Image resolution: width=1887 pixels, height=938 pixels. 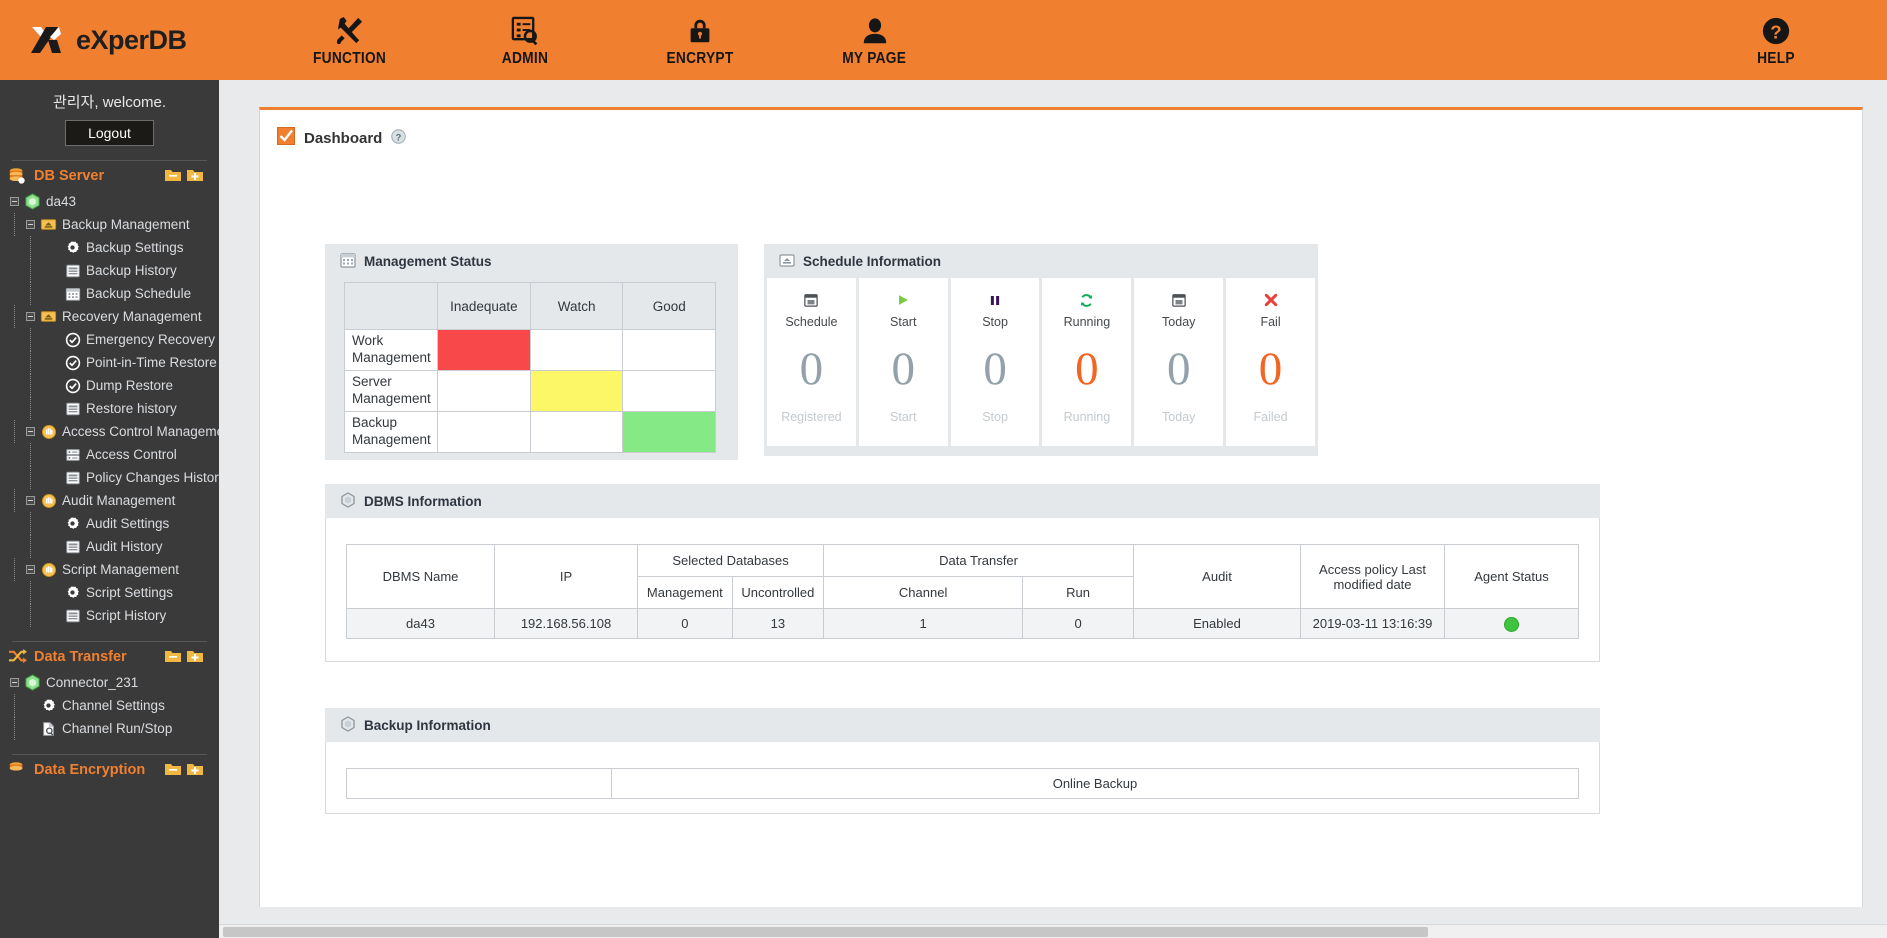 I want to click on management-status-header-row: Inadequate Watch Good, so click(x=530, y=306).